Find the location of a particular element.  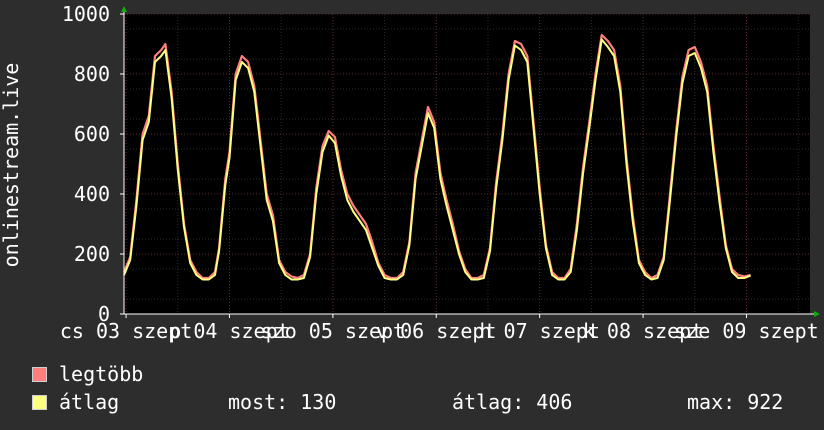

stat-now: most: 130 is located at coordinates (282, 402).